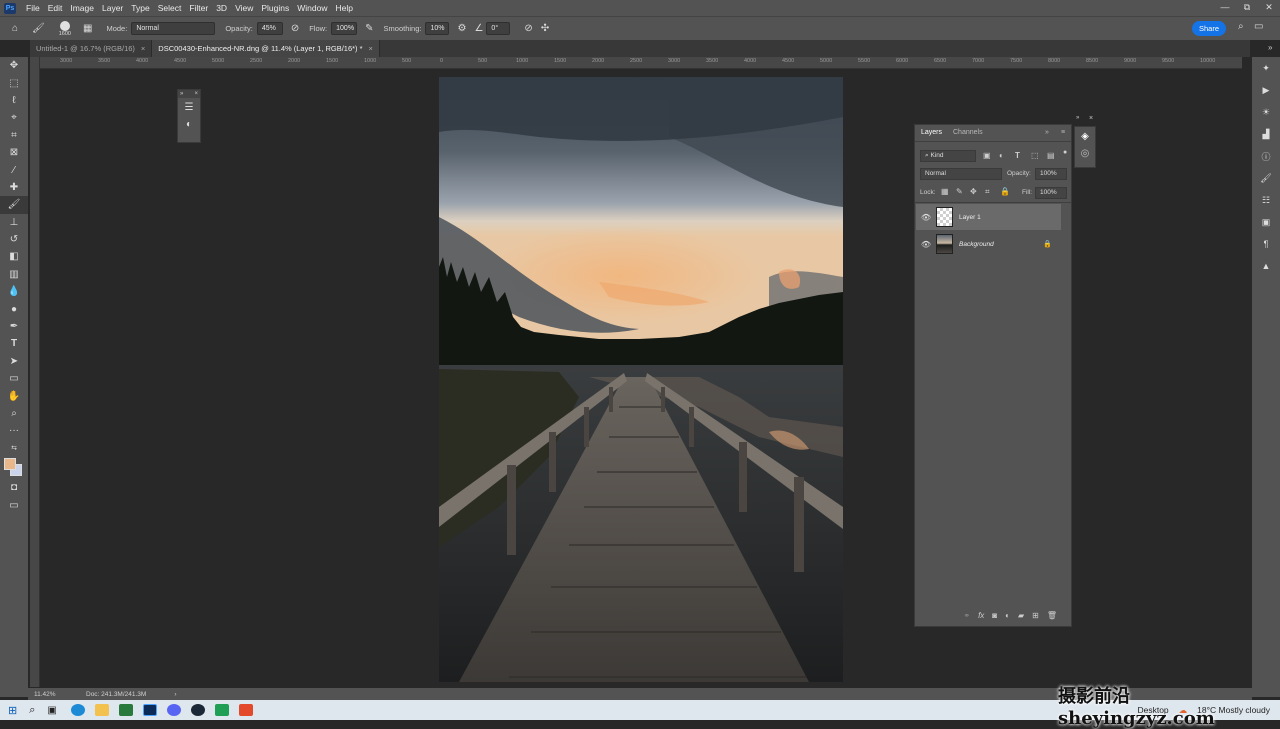 This screenshot has height=729, width=1280. Describe the element at coordinates (14, 378) in the screenshot. I see `rectangle-tool-icon: ▭` at that location.